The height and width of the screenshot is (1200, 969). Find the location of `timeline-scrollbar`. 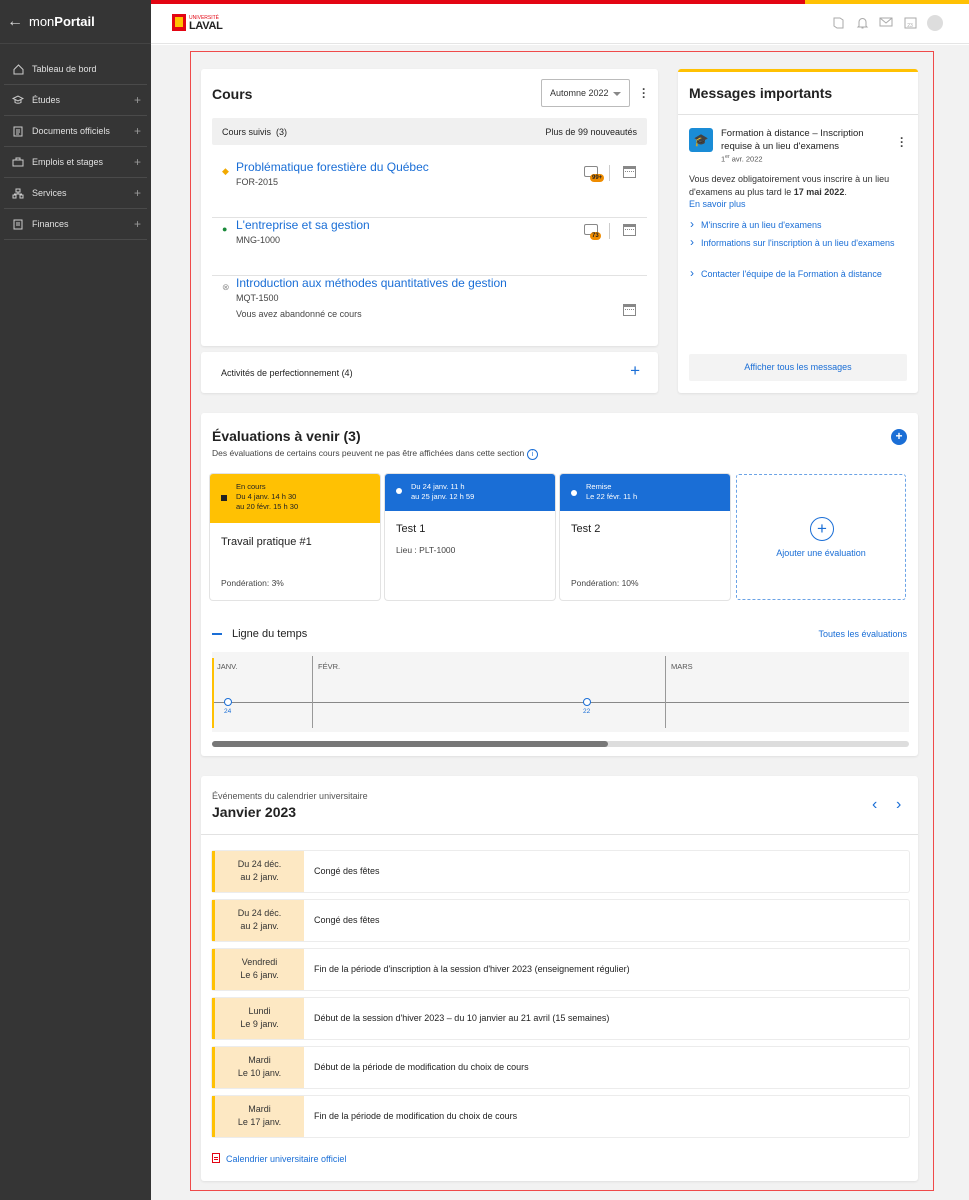

timeline-scrollbar is located at coordinates (560, 744).